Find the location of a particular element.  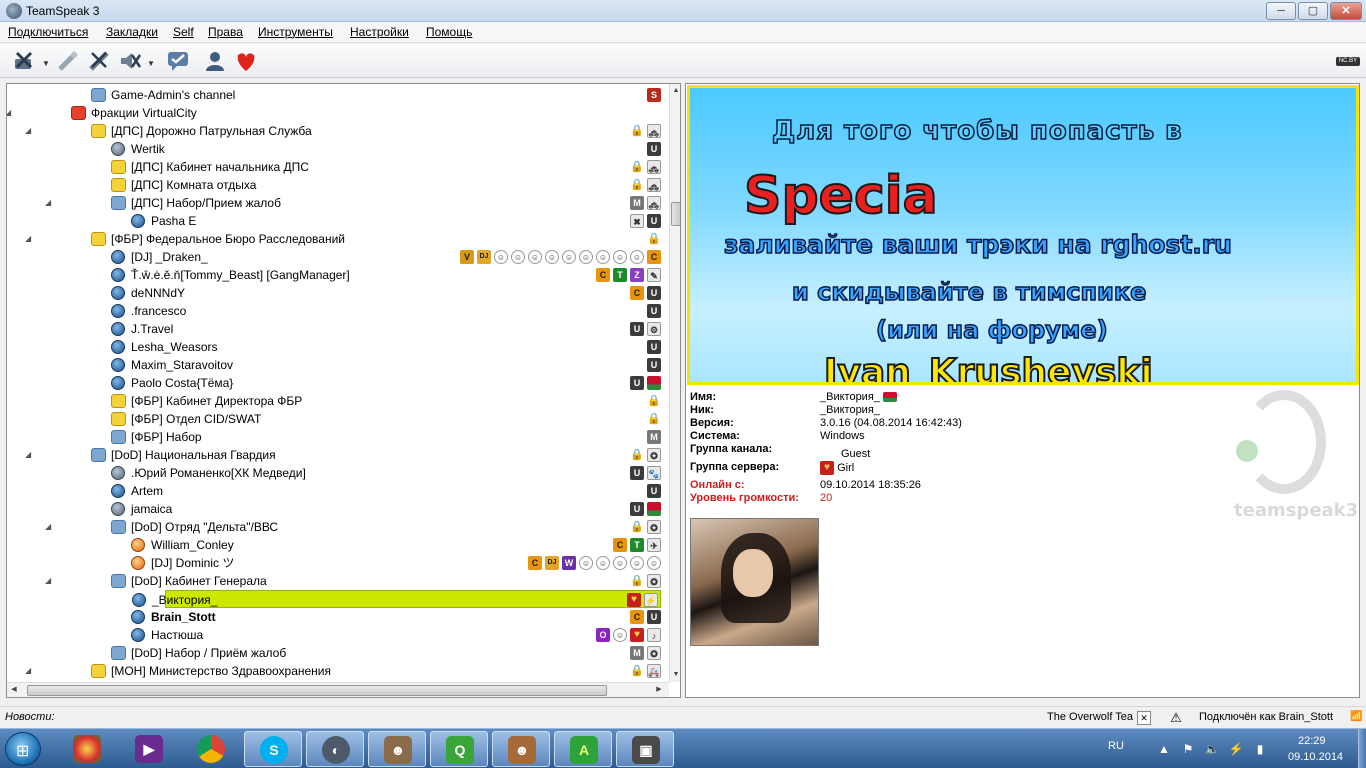

action-center-flag-icon: ⚑ is located at coordinates (1188, 749).